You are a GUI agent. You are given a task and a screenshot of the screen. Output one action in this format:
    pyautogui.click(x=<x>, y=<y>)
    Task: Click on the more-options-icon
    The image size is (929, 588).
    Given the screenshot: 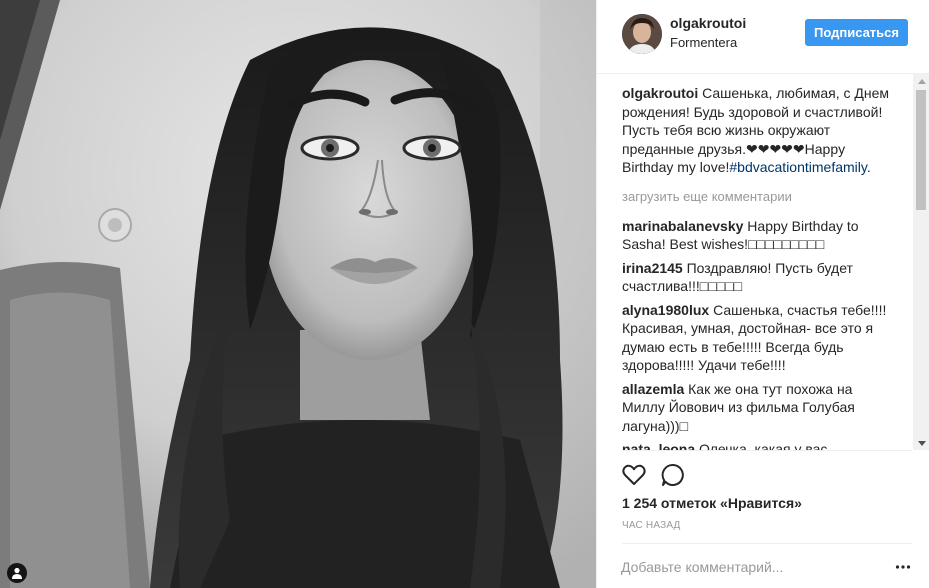 What is the action you would take?
    pyautogui.click(x=903, y=567)
    